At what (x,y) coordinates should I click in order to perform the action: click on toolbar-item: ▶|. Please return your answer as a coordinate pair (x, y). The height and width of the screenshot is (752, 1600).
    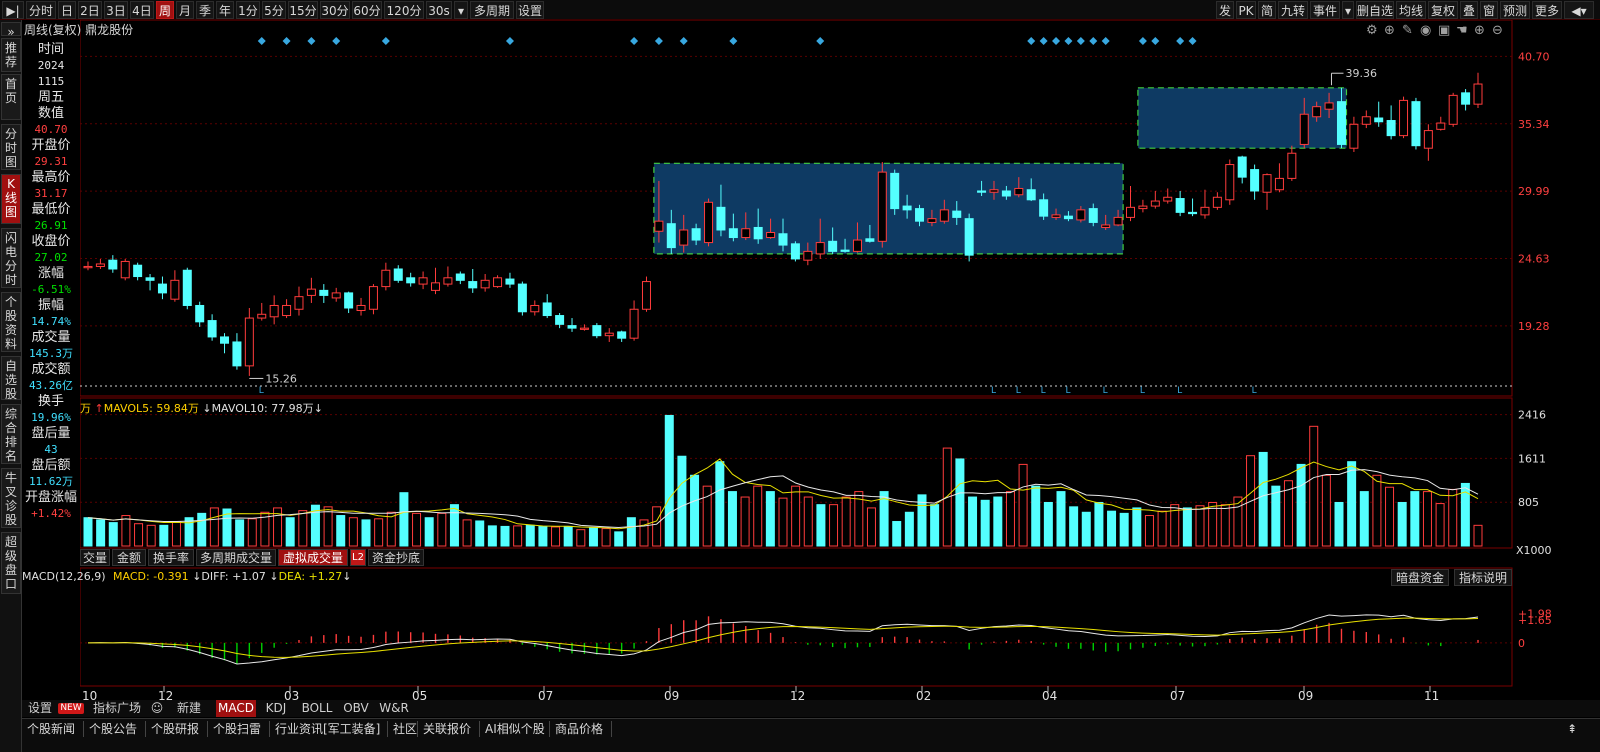
    Looking at the image, I should click on (13, 10).